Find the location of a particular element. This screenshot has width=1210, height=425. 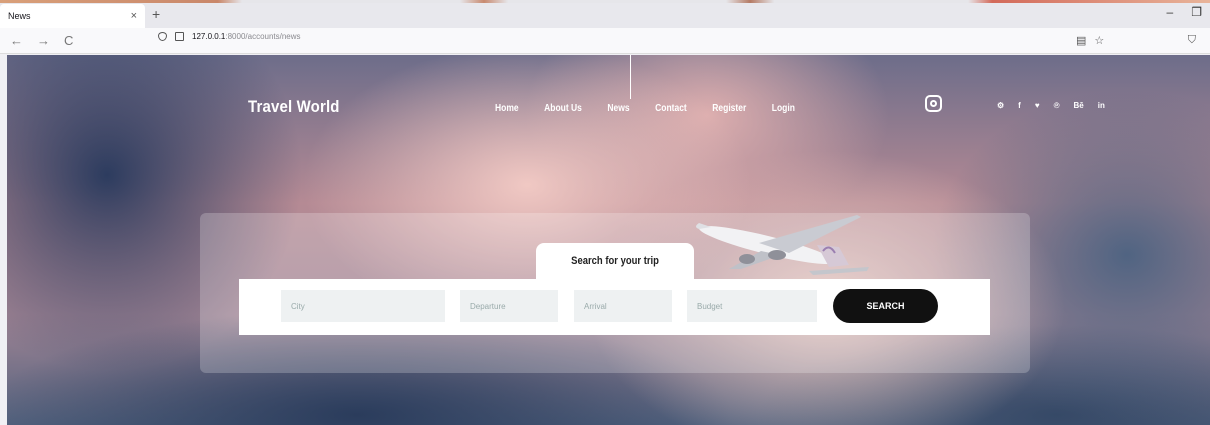

budget-input is located at coordinates (752, 306).